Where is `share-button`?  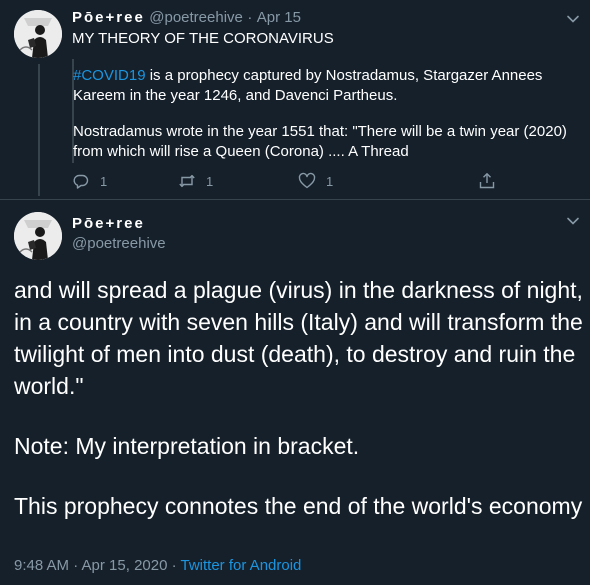
share-button is located at coordinates (487, 181).